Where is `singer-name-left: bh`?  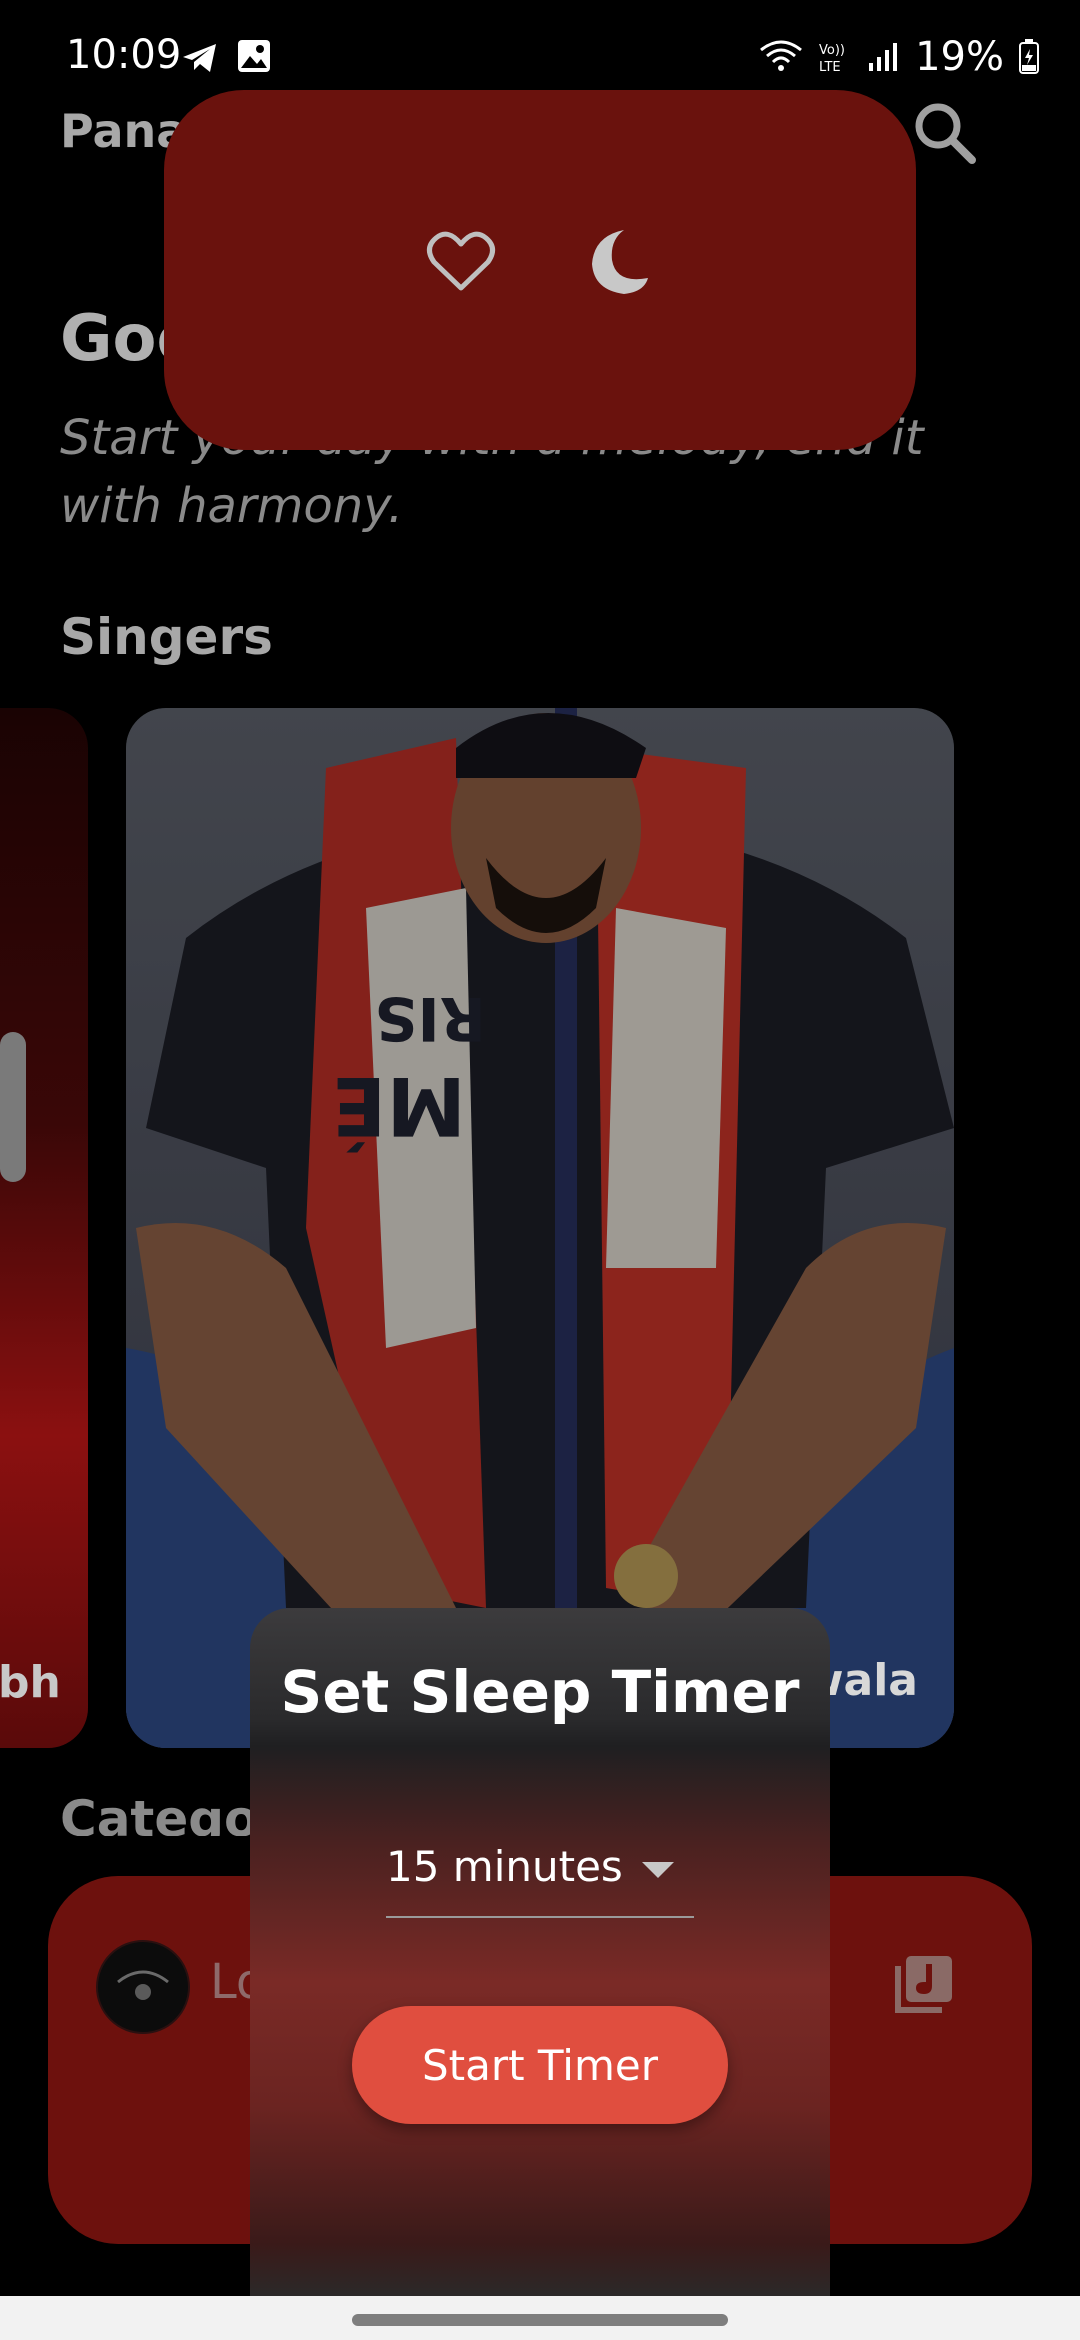 singer-name-left: bh is located at coordinates (30, 1682).